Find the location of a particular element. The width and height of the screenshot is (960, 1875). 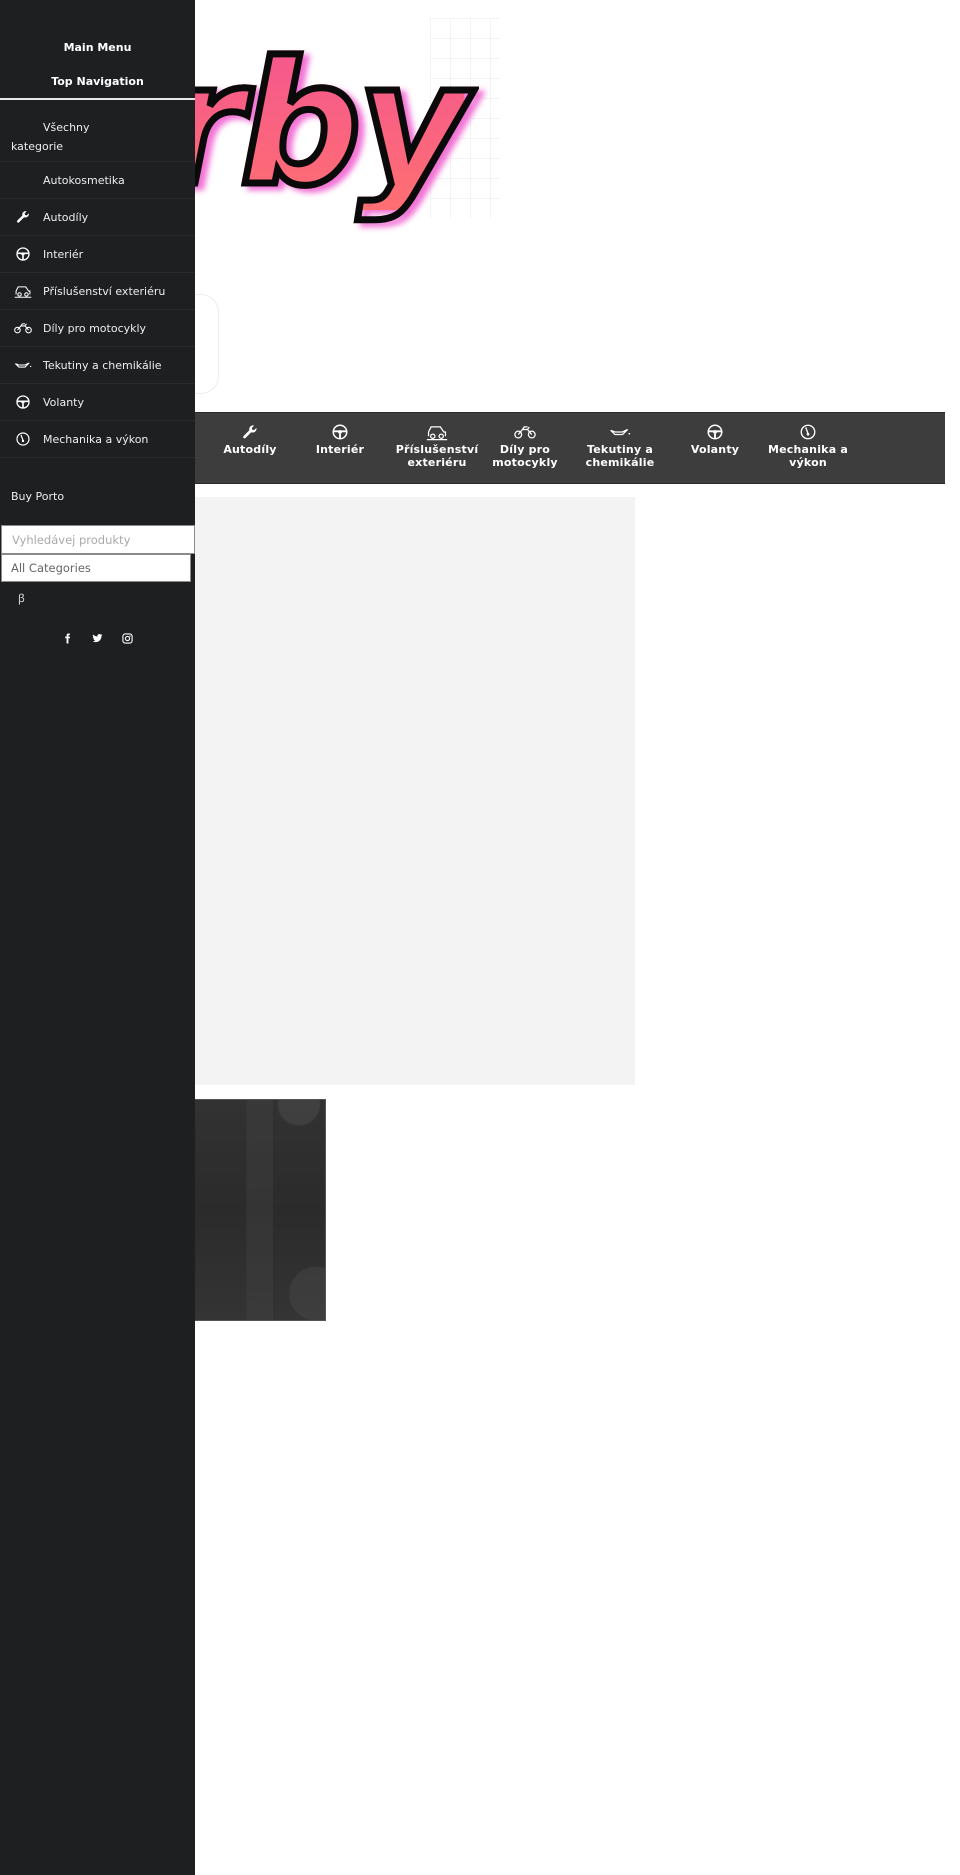

sidebar-item-label: Tekutiny a chemikálie is located at coordinates (102, 365).